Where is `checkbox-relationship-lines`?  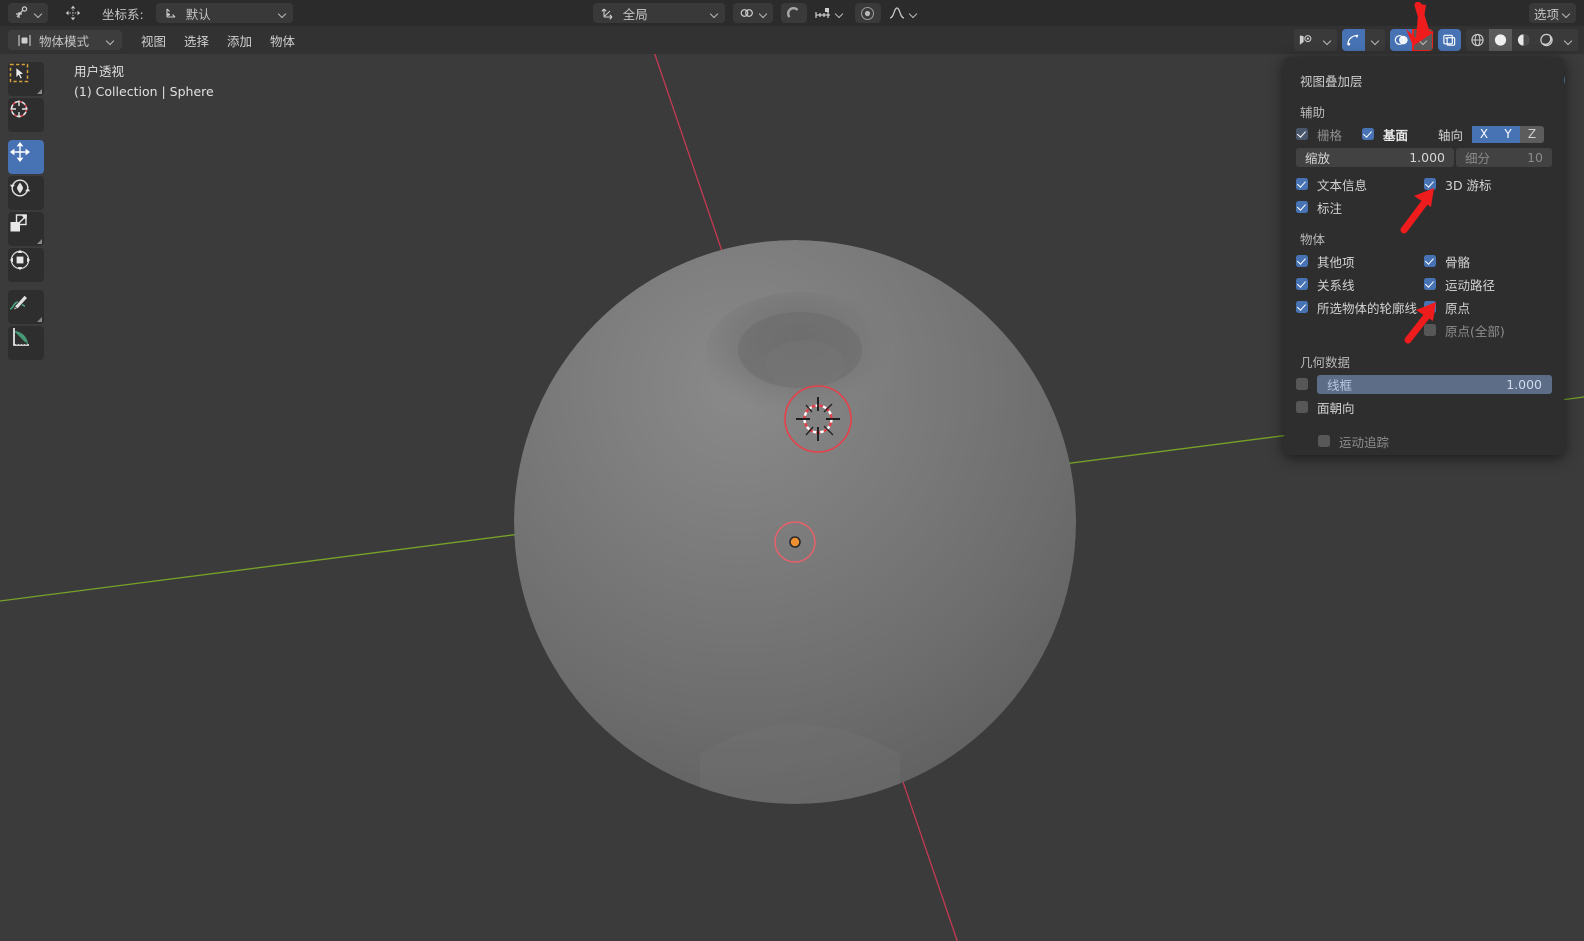
checkbox-relationship-lines is located at coordinates (1302, 284).